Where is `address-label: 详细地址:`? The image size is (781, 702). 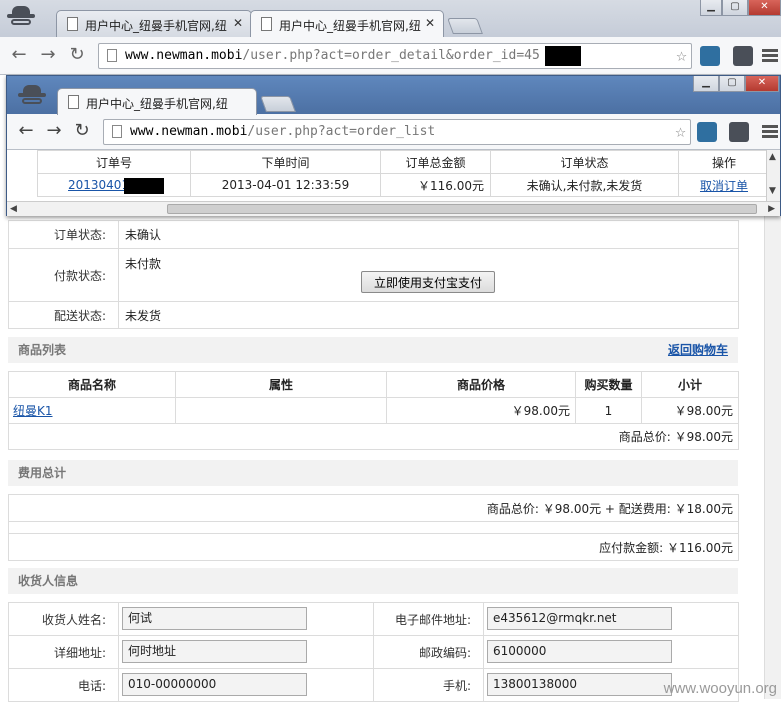 address-label: 详细地址: is located at coordinates (64, 652).